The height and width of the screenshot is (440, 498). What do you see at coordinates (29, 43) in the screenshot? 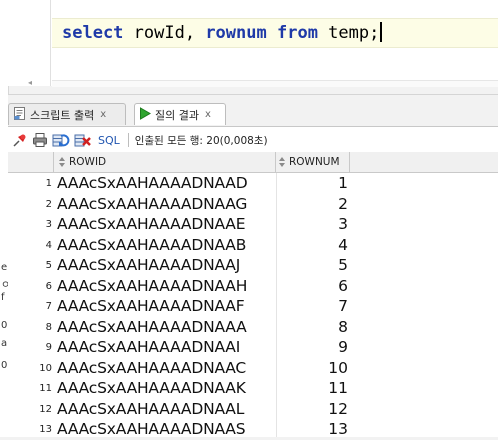
I see `editor-gutter` at bounding box center [29, 43].